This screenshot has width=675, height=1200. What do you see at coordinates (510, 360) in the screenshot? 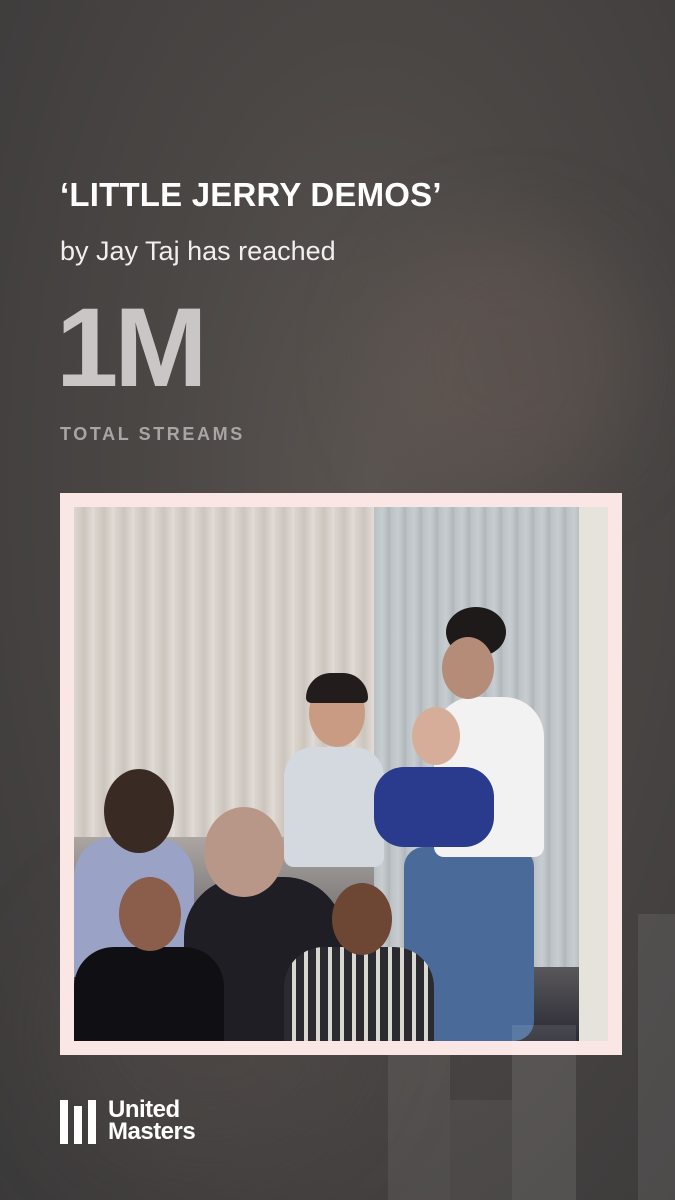
I see `background-glow` at bounding box center [510, 360].